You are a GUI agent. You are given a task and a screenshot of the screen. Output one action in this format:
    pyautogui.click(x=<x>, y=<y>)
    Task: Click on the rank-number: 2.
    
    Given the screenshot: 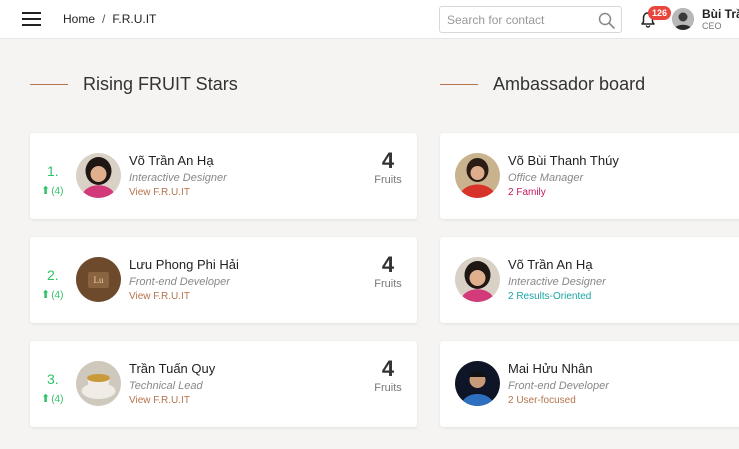 What is the action you would take?
    pyautogui.click(x=53, y=275)
    